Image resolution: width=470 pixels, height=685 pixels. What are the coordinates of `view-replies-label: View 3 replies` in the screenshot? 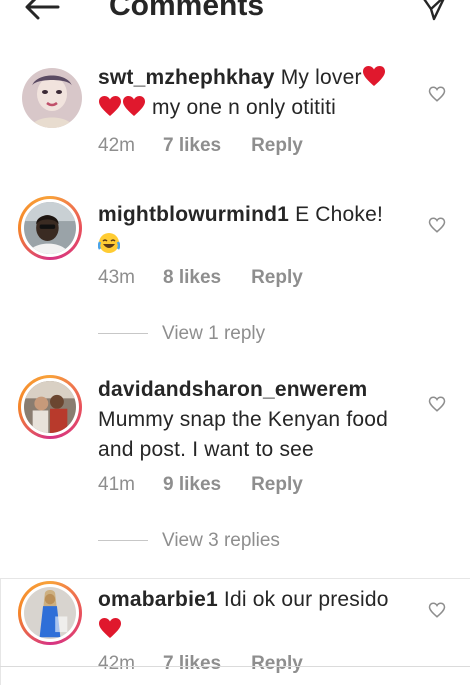 It's located at (221, 540).